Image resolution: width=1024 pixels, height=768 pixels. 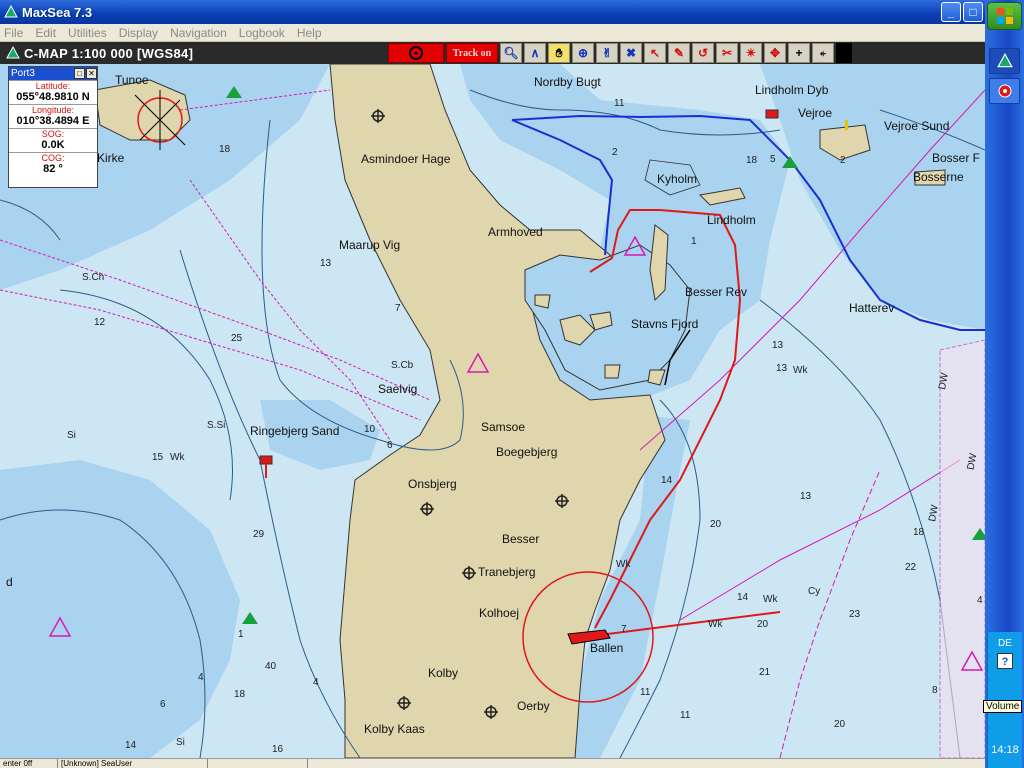 I want to click on rotate-button: ↺, so click(x=703, y=53).